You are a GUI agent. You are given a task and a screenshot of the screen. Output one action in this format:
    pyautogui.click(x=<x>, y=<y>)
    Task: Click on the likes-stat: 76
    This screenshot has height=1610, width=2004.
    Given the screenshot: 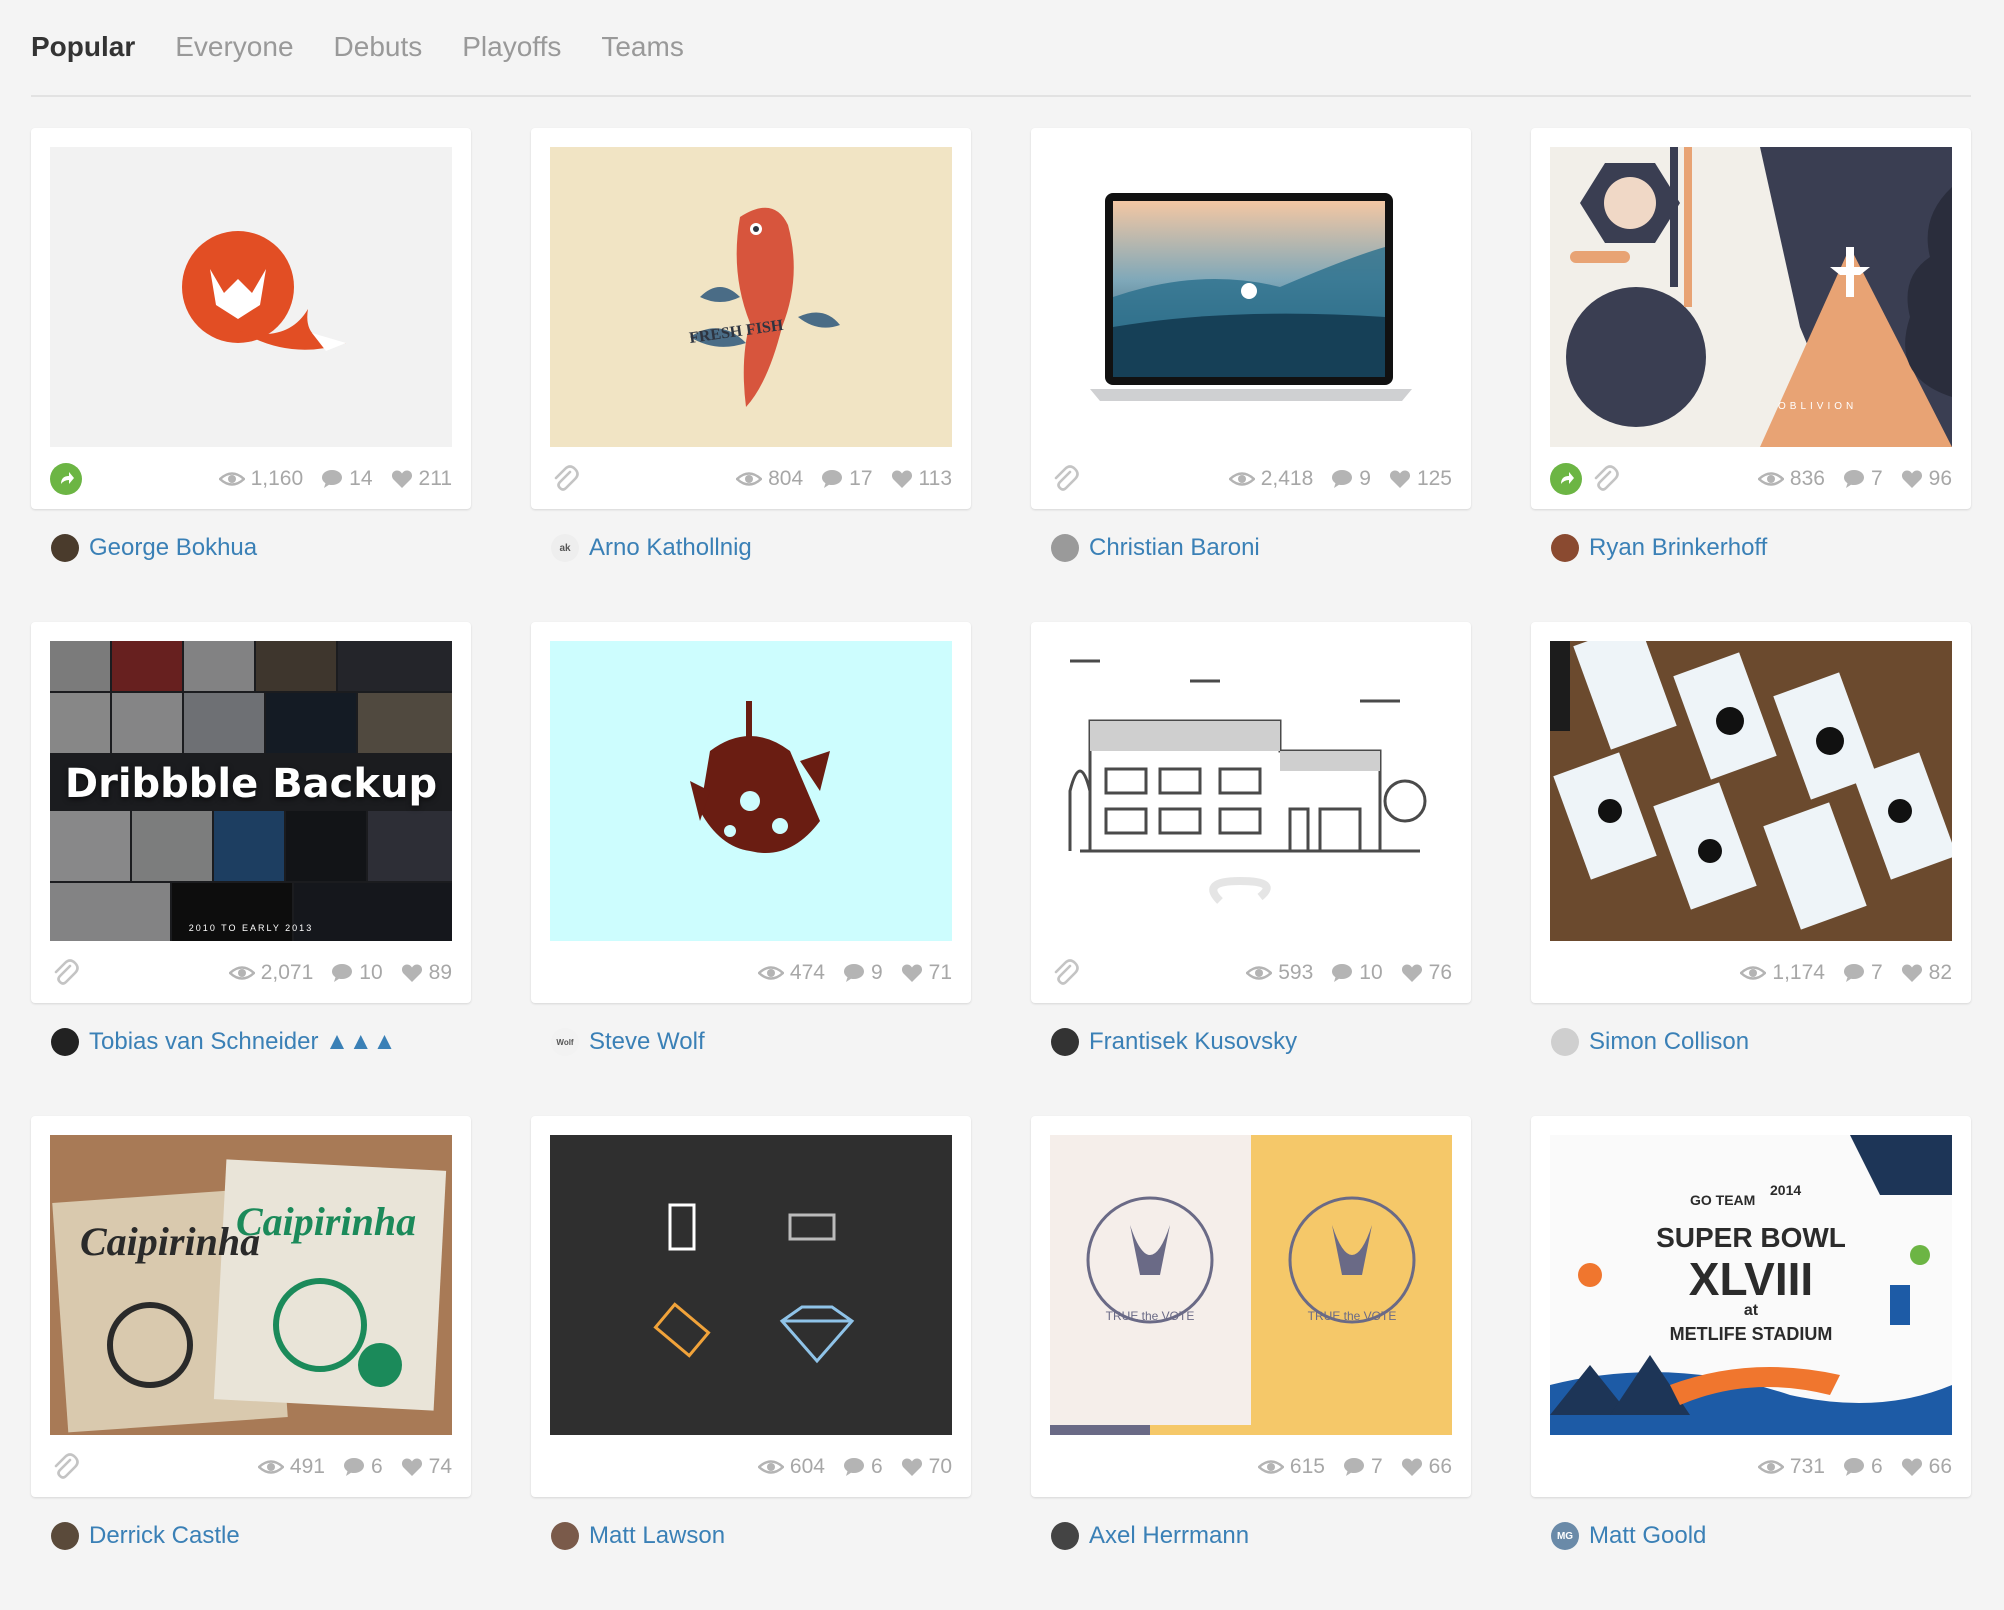 What is the action you would take?
    pyautogui.click(x=1426, y=973)
    